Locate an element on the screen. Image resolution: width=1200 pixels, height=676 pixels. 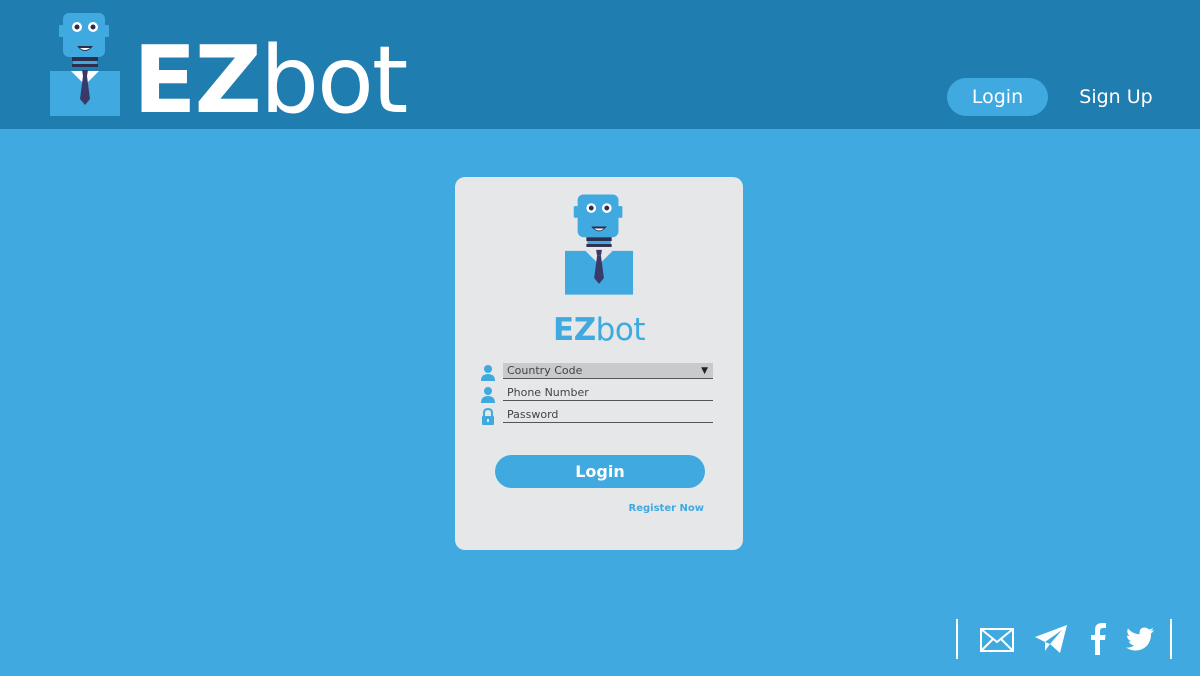
brand-wordmark: EZbot is located at coordinates (270, 80).